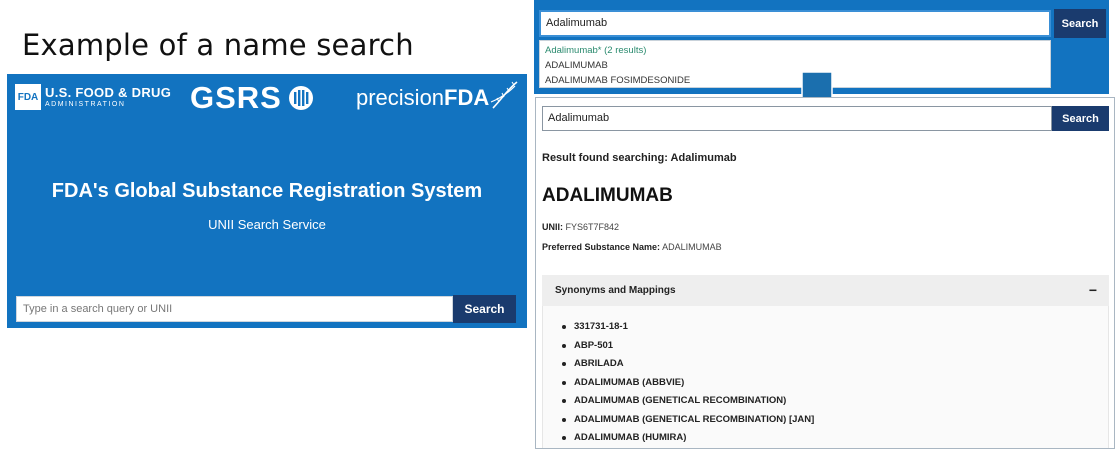 Image resolution: width=1118 pixels, height=450 pixels. I want to click on gsrs-logo: GSRS, so click(252, 98).